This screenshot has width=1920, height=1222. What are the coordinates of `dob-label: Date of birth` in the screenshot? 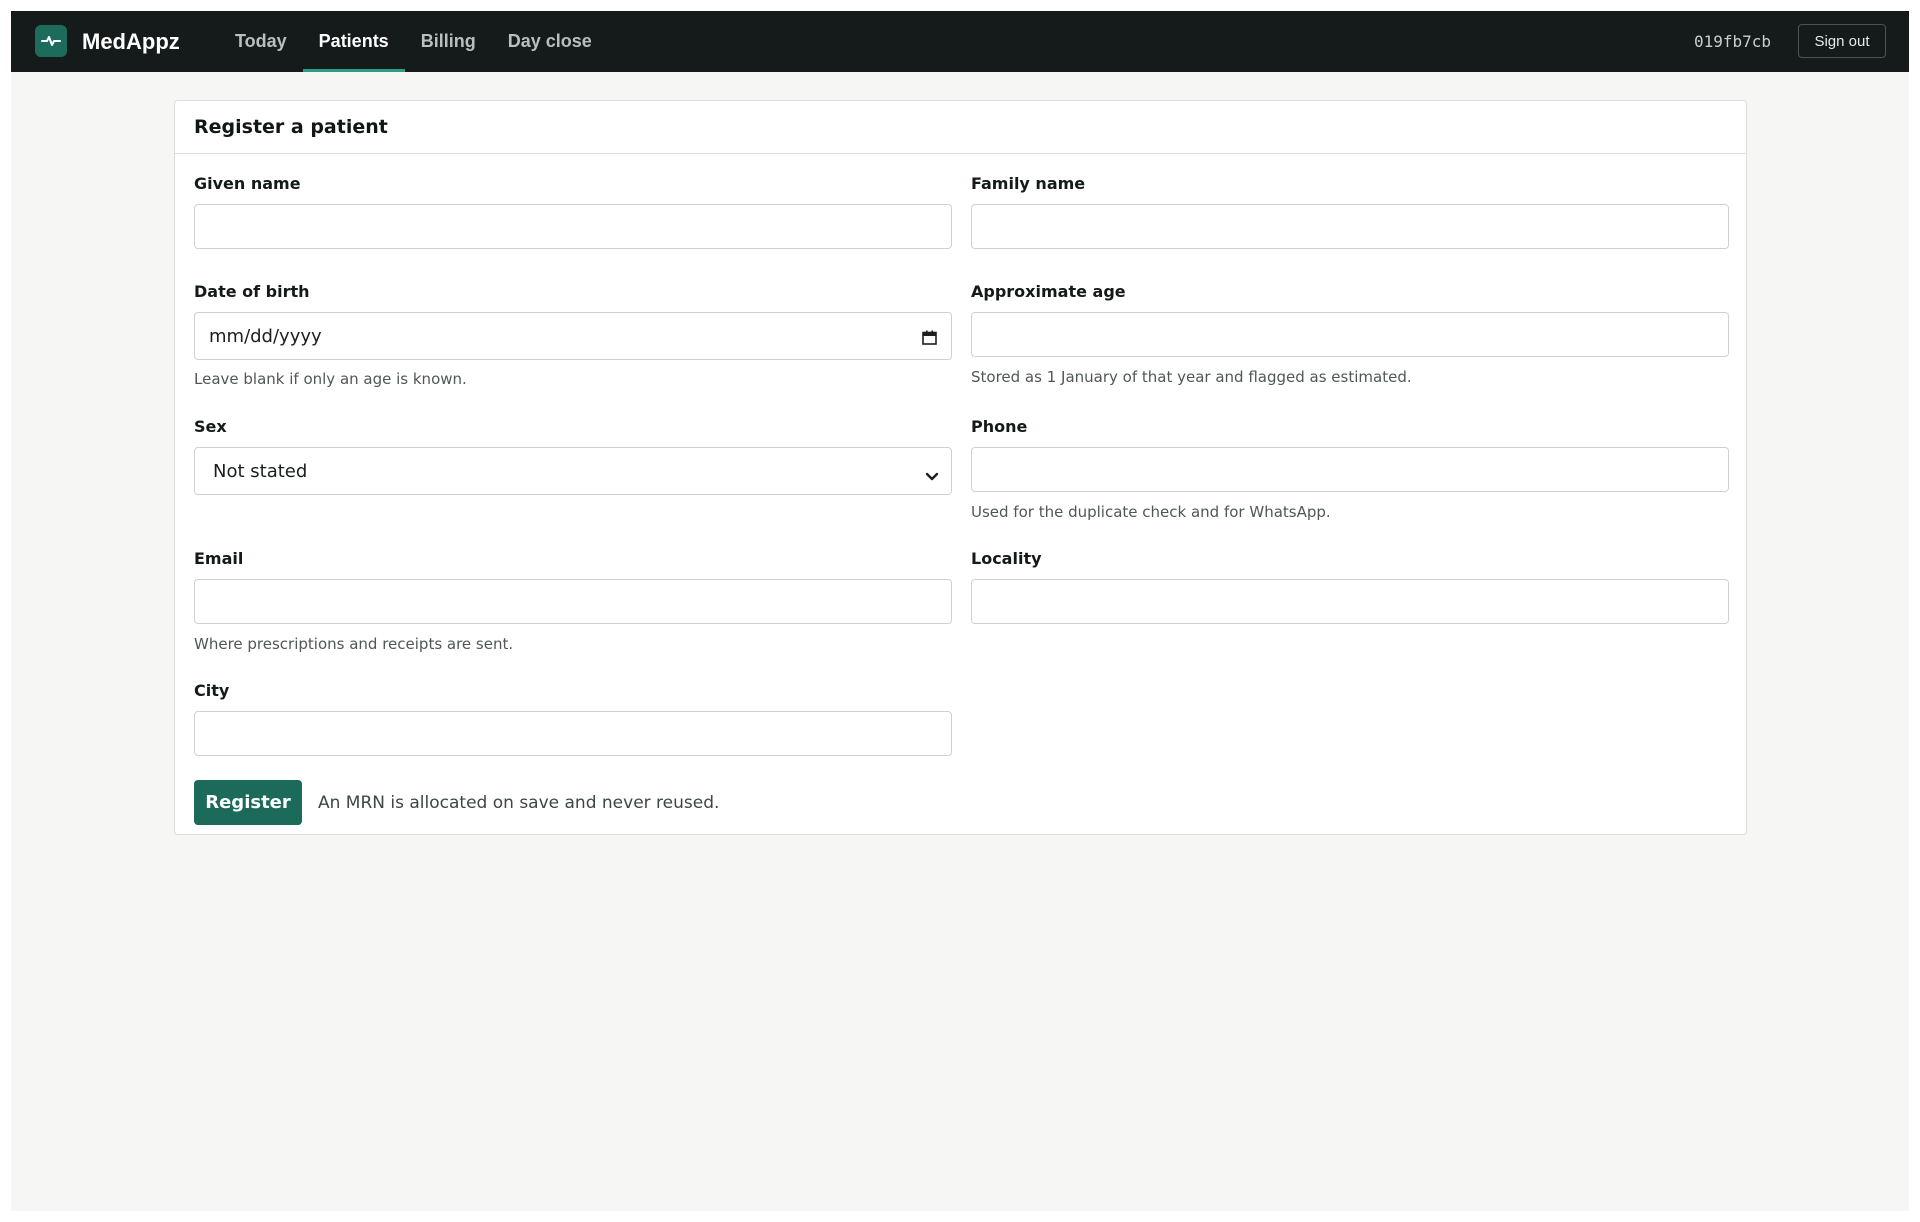 It's located at (252, 291).